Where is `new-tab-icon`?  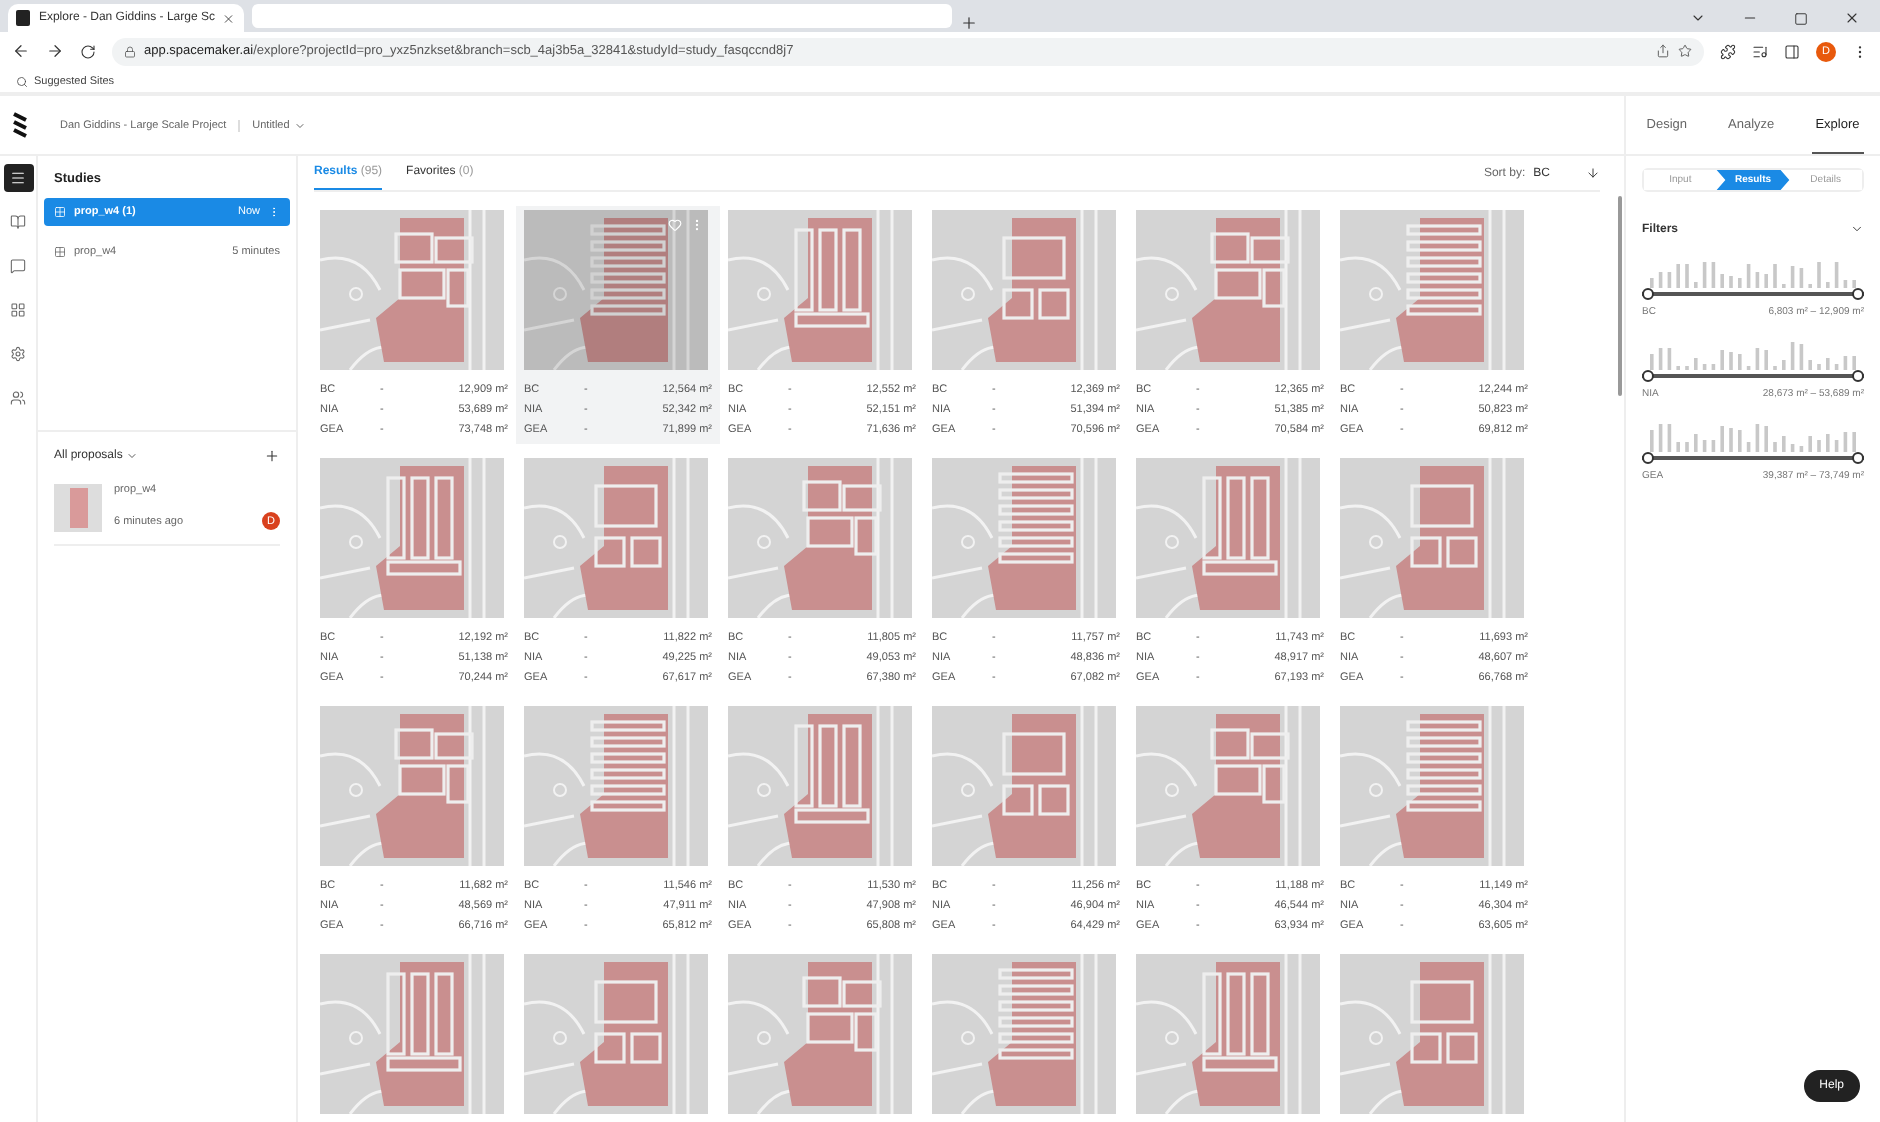 new-tab-icon is located at coordinates (969, 23).